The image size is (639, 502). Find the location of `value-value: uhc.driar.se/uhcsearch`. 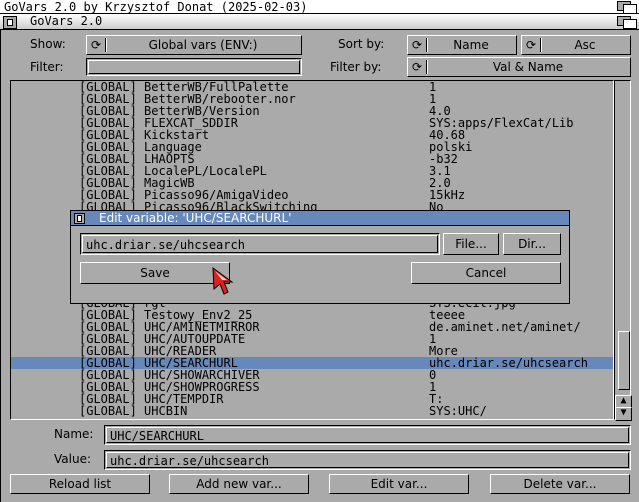

value-value: uhc.driar.se/uhcsearch is located at coordinates (189, 461).